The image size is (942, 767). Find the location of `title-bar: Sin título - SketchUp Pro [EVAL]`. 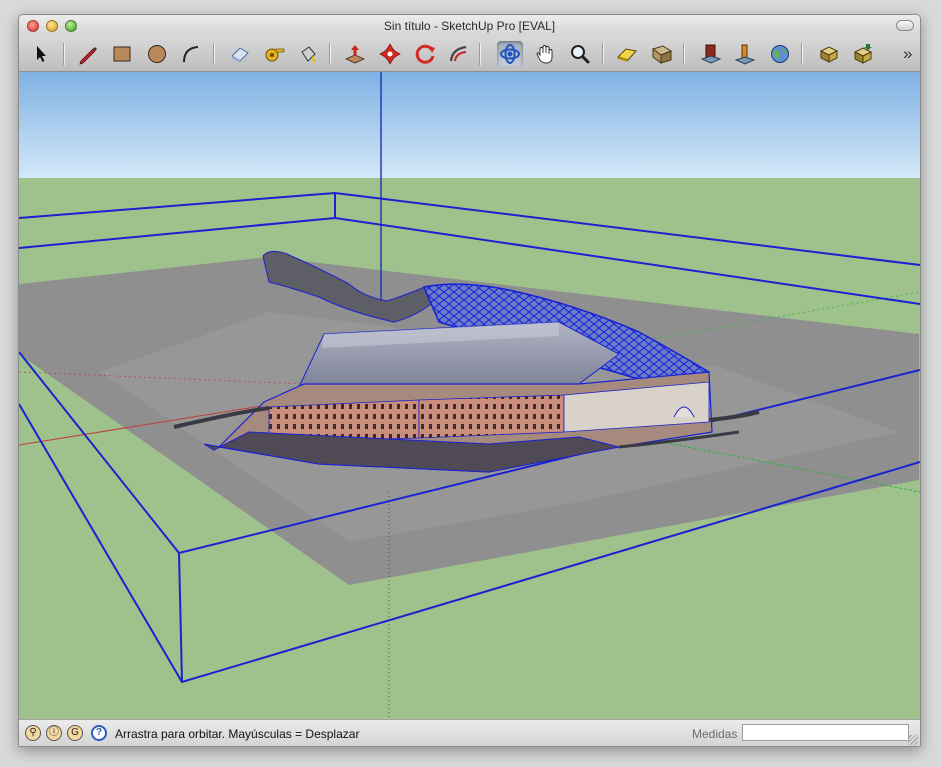

title-bar: Sin título - SketchUp Pro [EVAL] is located at coordinates (469, 26).